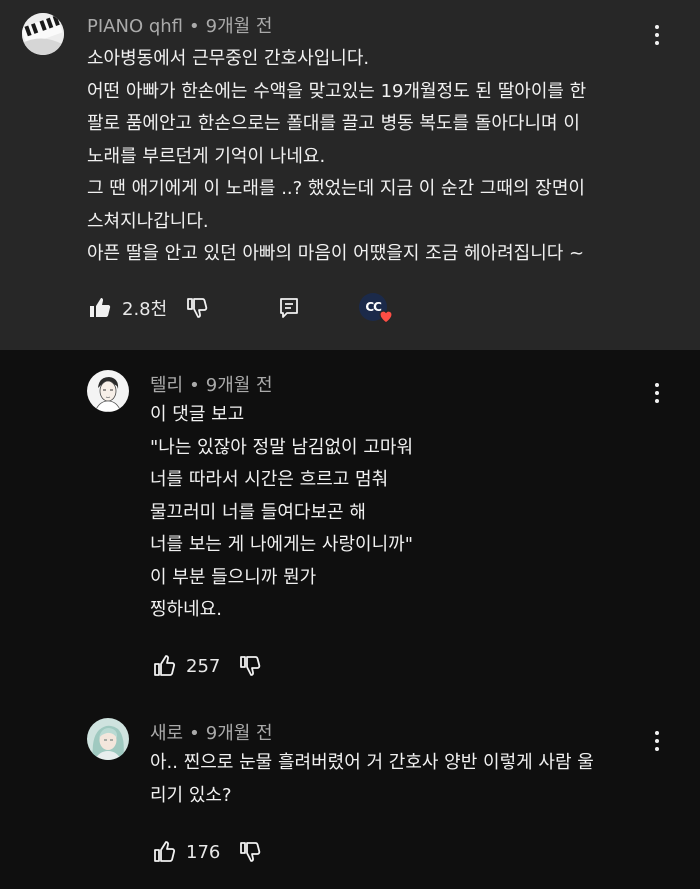  I want to click on comment-line: 어떤 아빠가 한손에는 수액을 맞고있는 19개월정도 된 딸아이를 한, so click(337, 91).